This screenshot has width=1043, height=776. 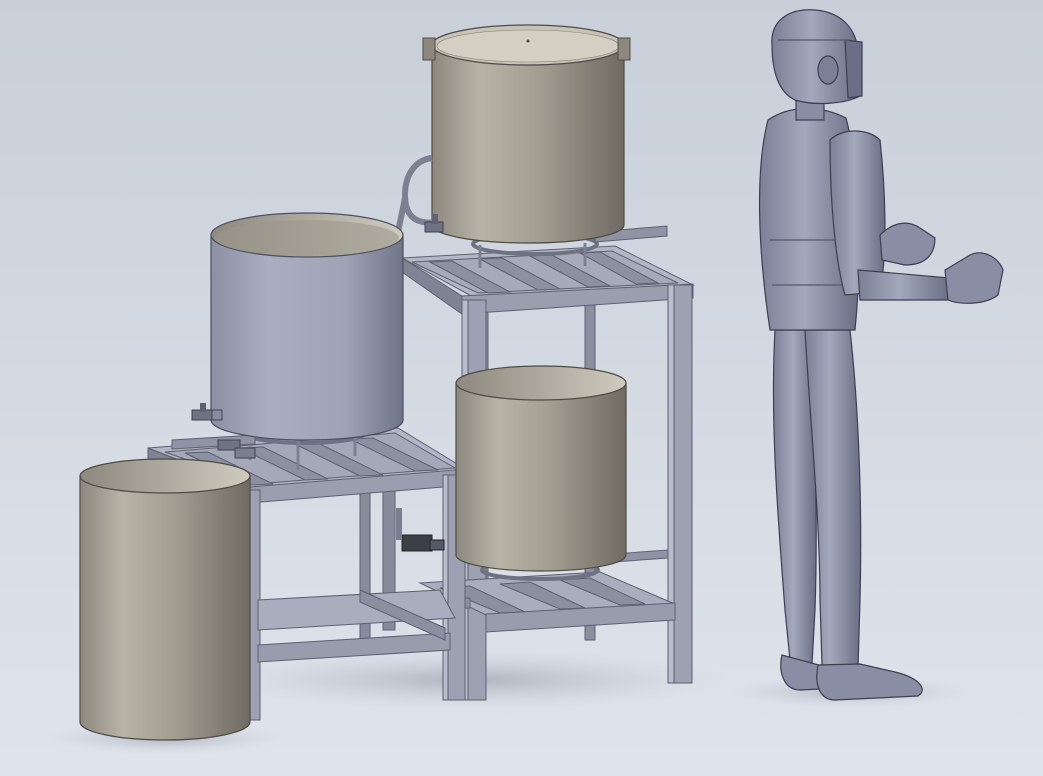 I want to click on hot-liquor-pot, so click(x=526, y=134).